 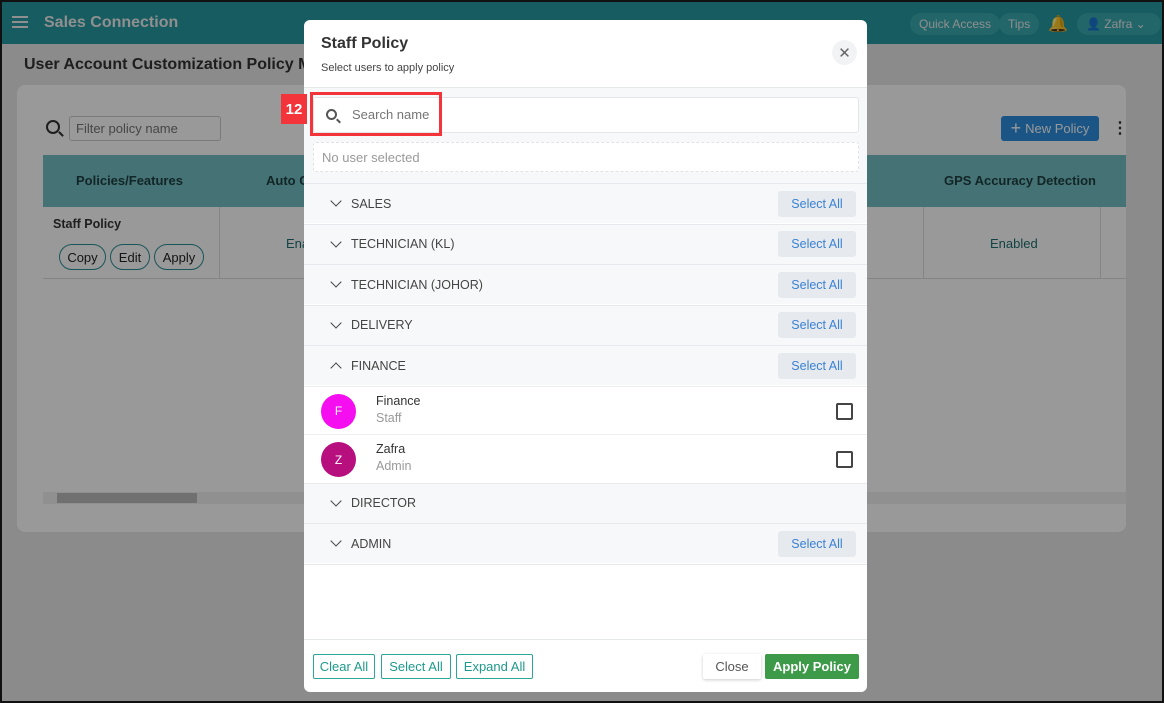 I want to click on select-all-button: Select All, so click(x=416, y=666).